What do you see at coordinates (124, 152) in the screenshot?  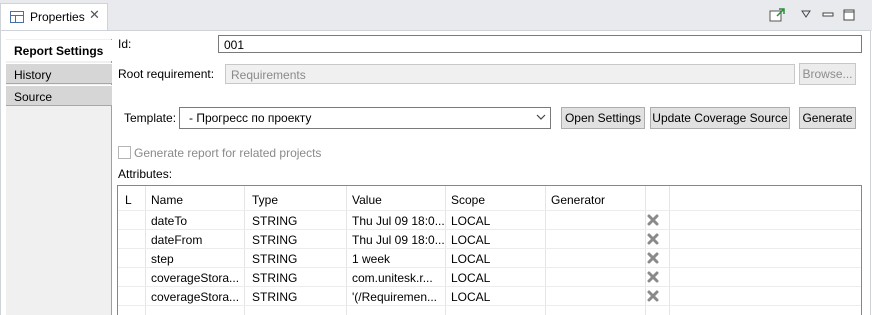 I see `related-projects-checkbox` at bounding box center [124, 152].